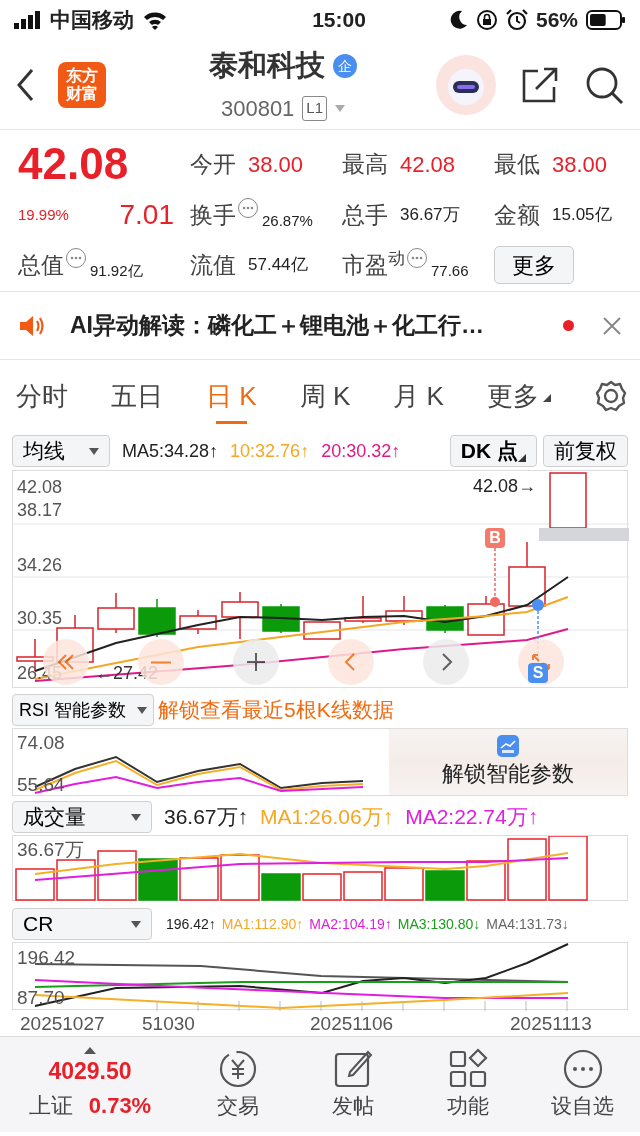 The image size is (640, 1136). I want to click on battery-percentage: 56%, so click(556, 20).